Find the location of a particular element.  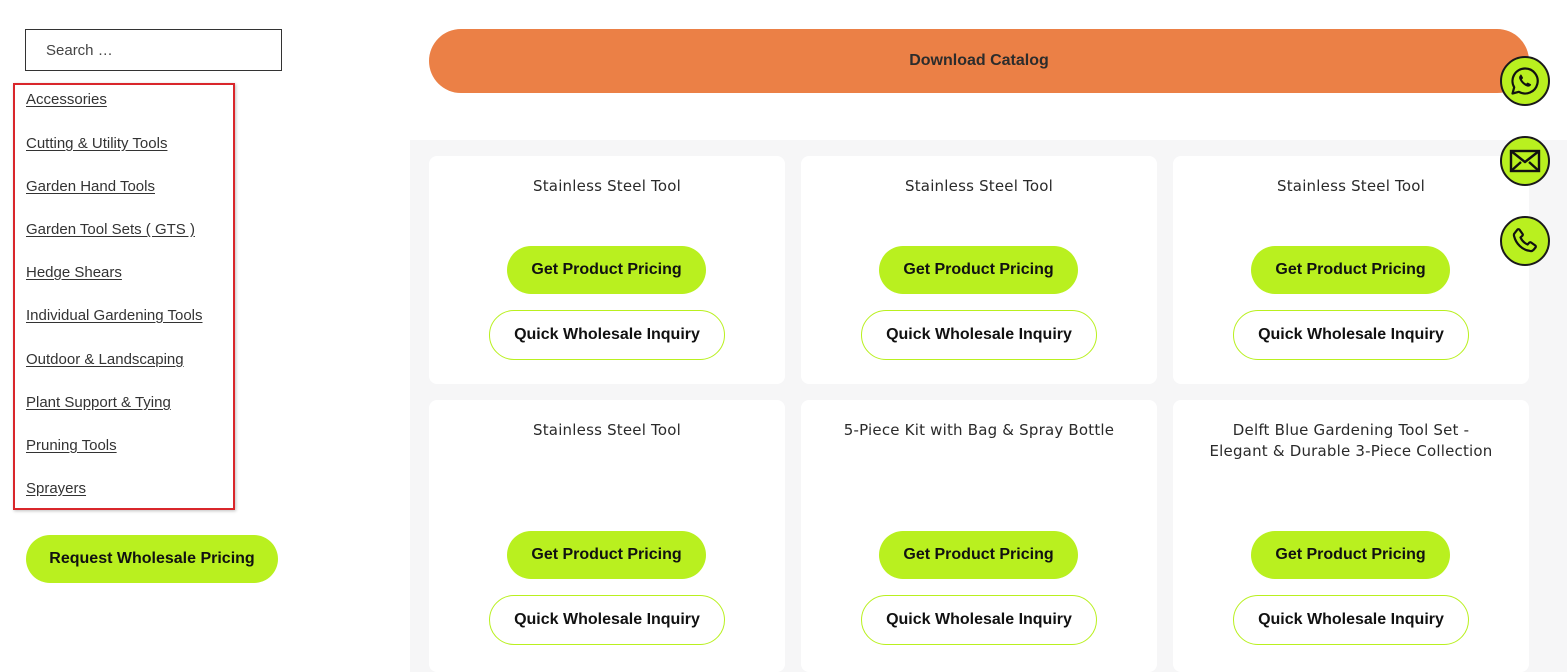

category-link-pruning-tools: Pruning Tools is located at coordinates (71, 445).